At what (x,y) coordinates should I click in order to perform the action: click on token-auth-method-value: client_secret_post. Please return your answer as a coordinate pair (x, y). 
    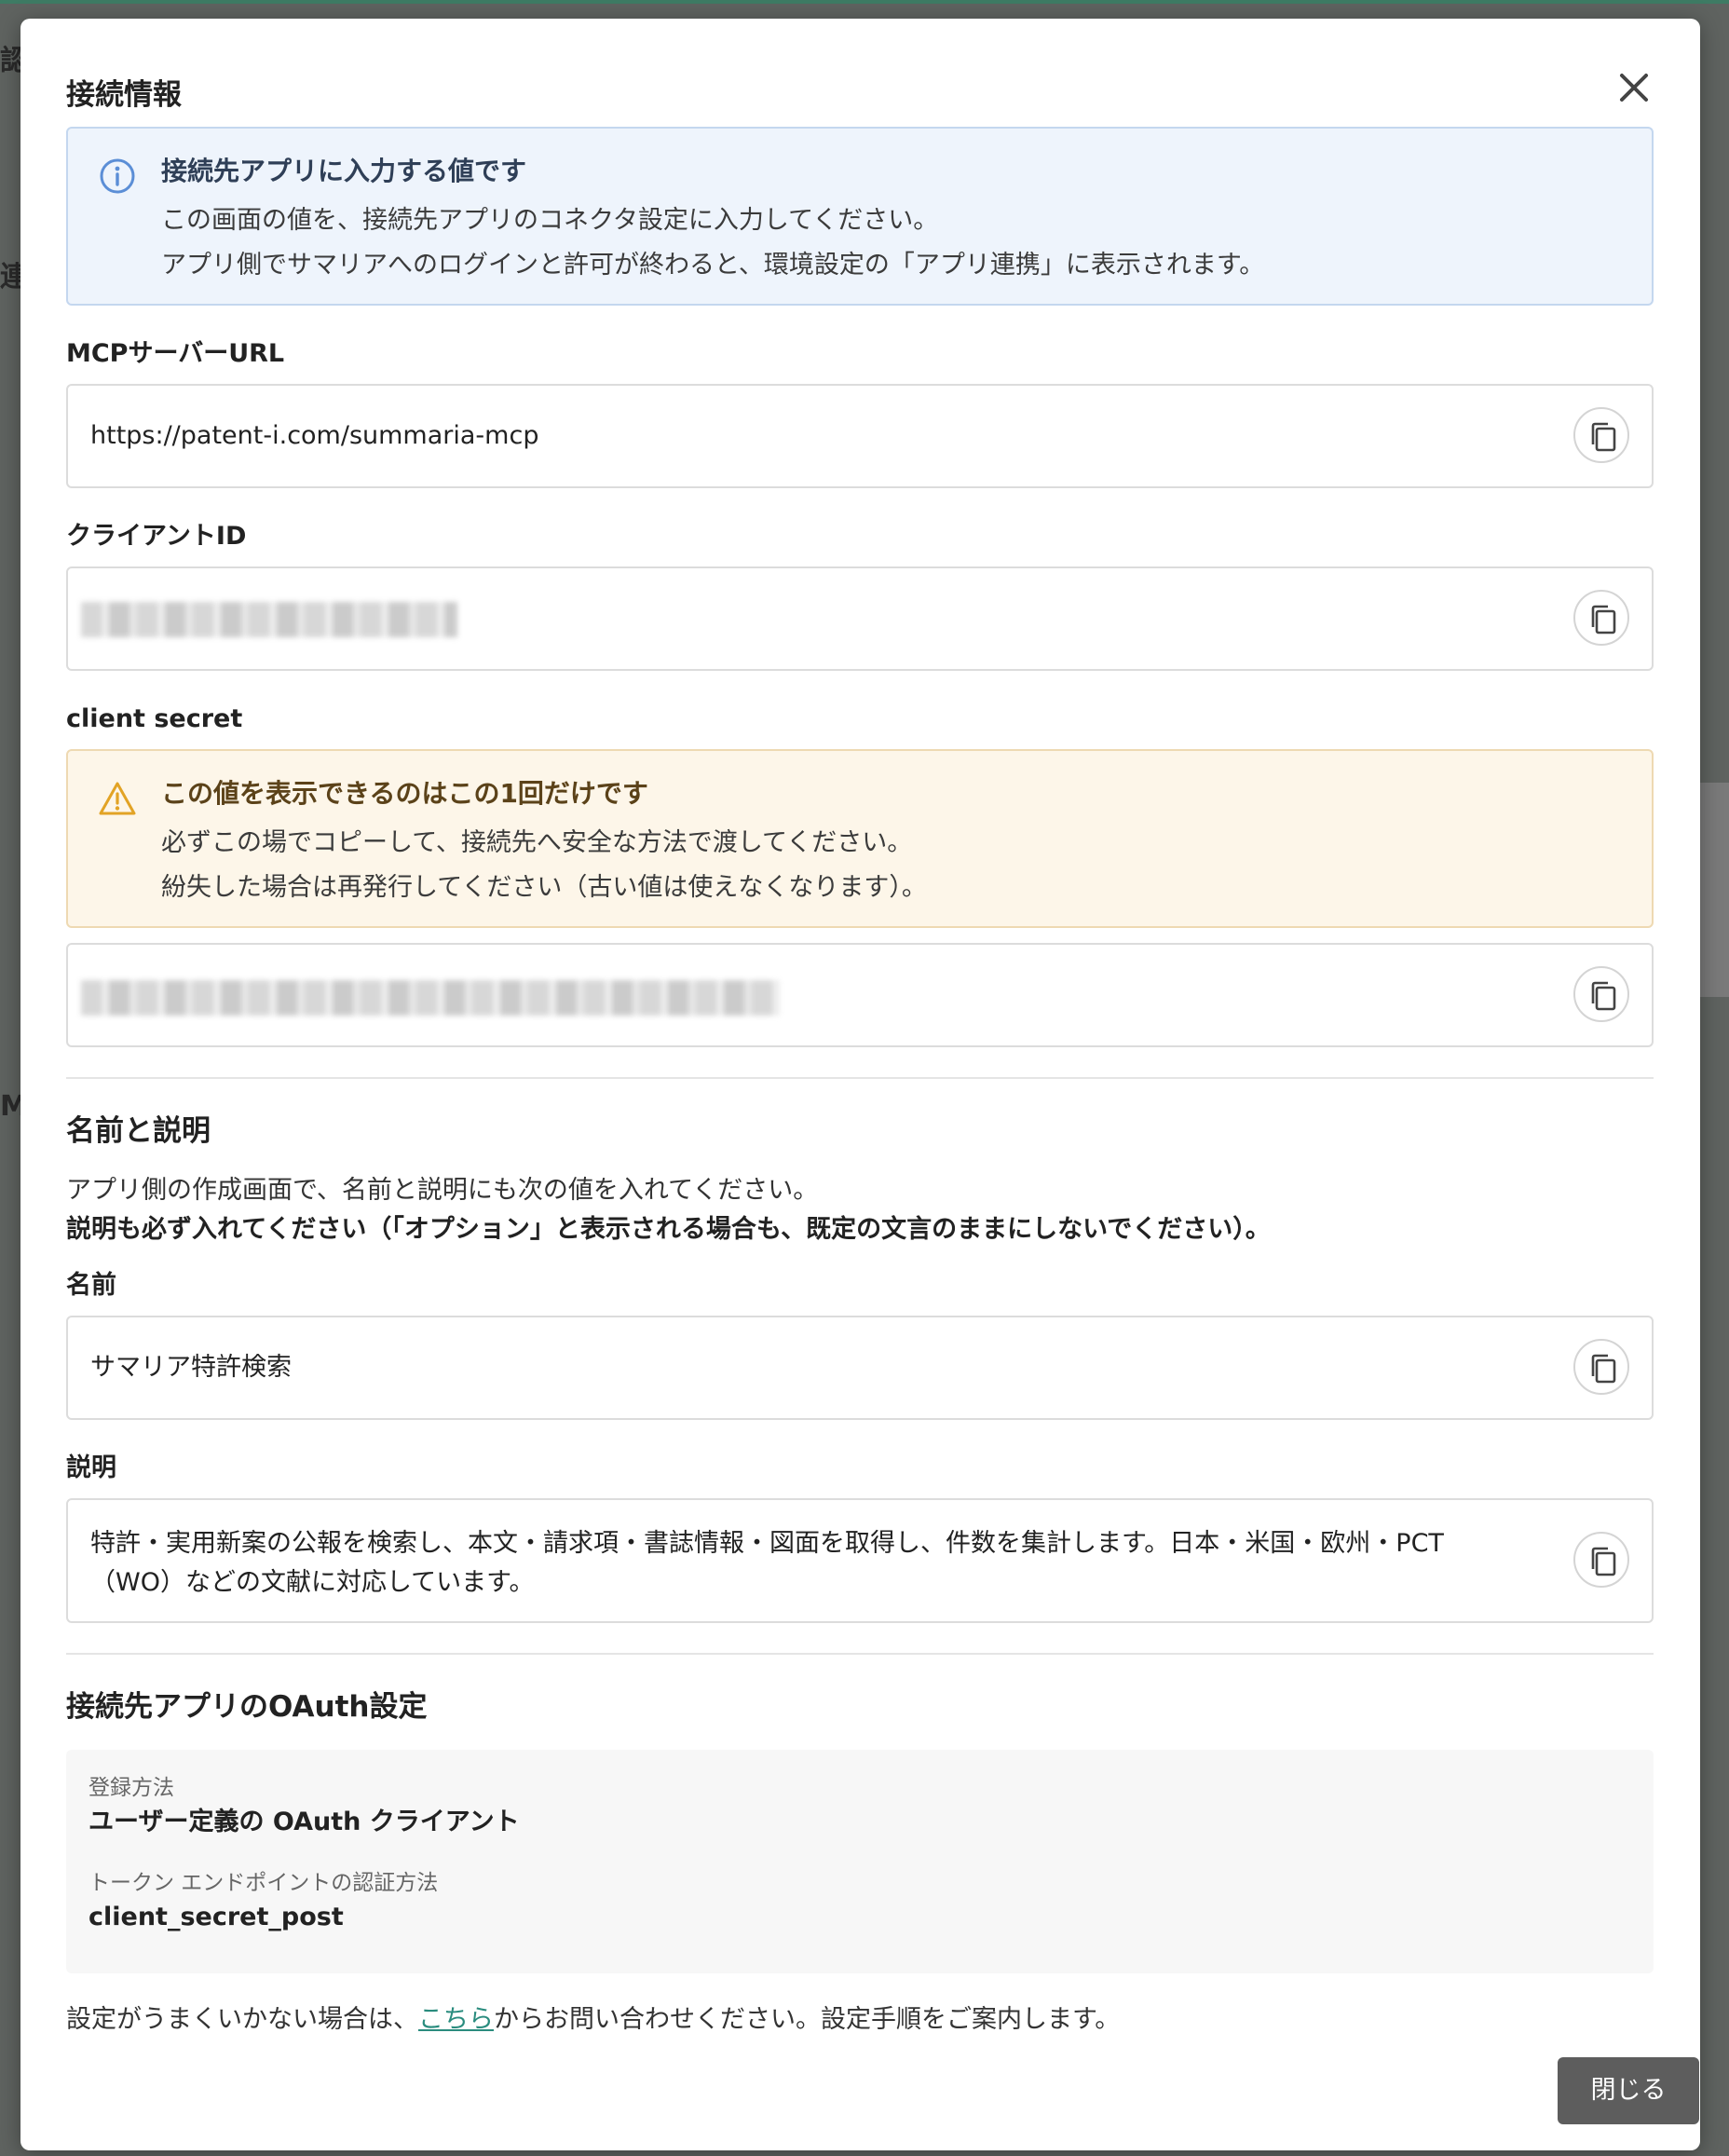
    Looking at the image, I should click on (216, 1917).